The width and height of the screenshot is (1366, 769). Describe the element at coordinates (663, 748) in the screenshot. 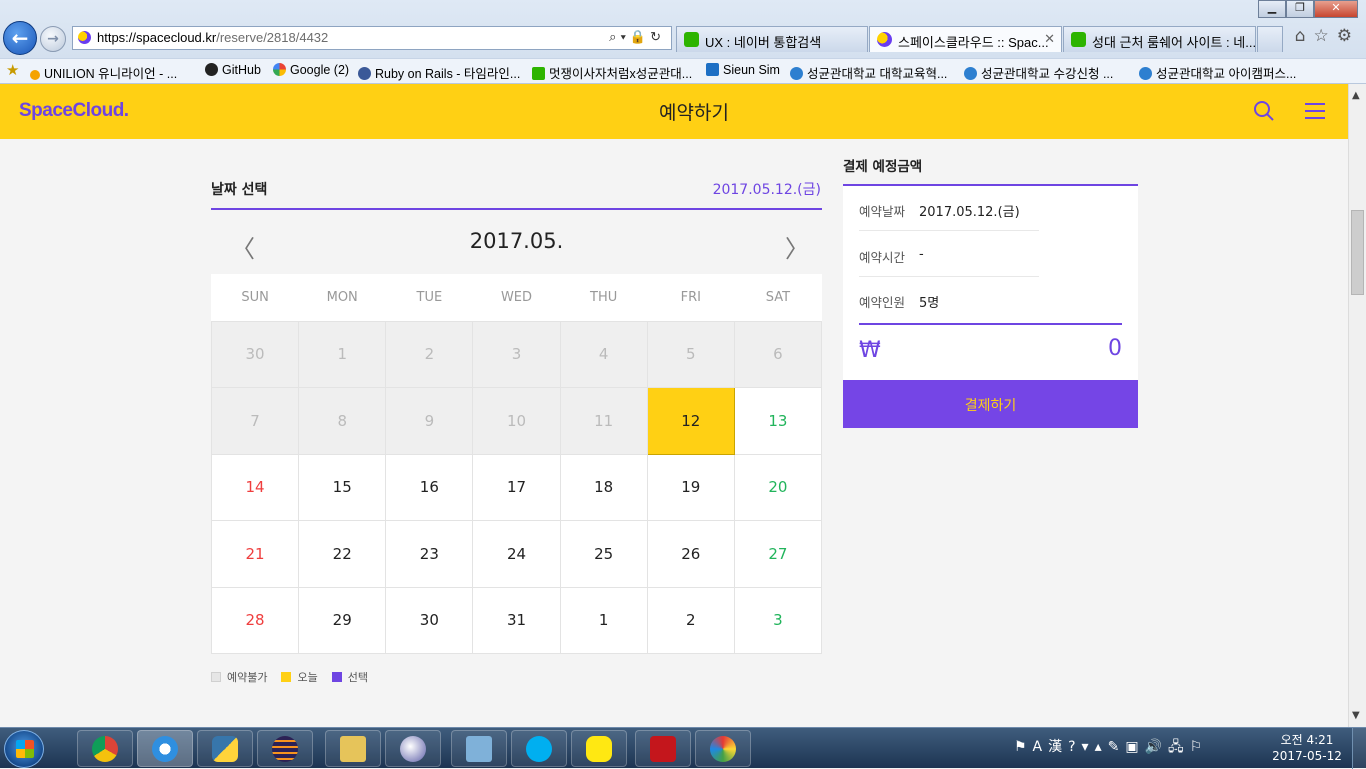

I see `taskbar-acrobat` at that location.